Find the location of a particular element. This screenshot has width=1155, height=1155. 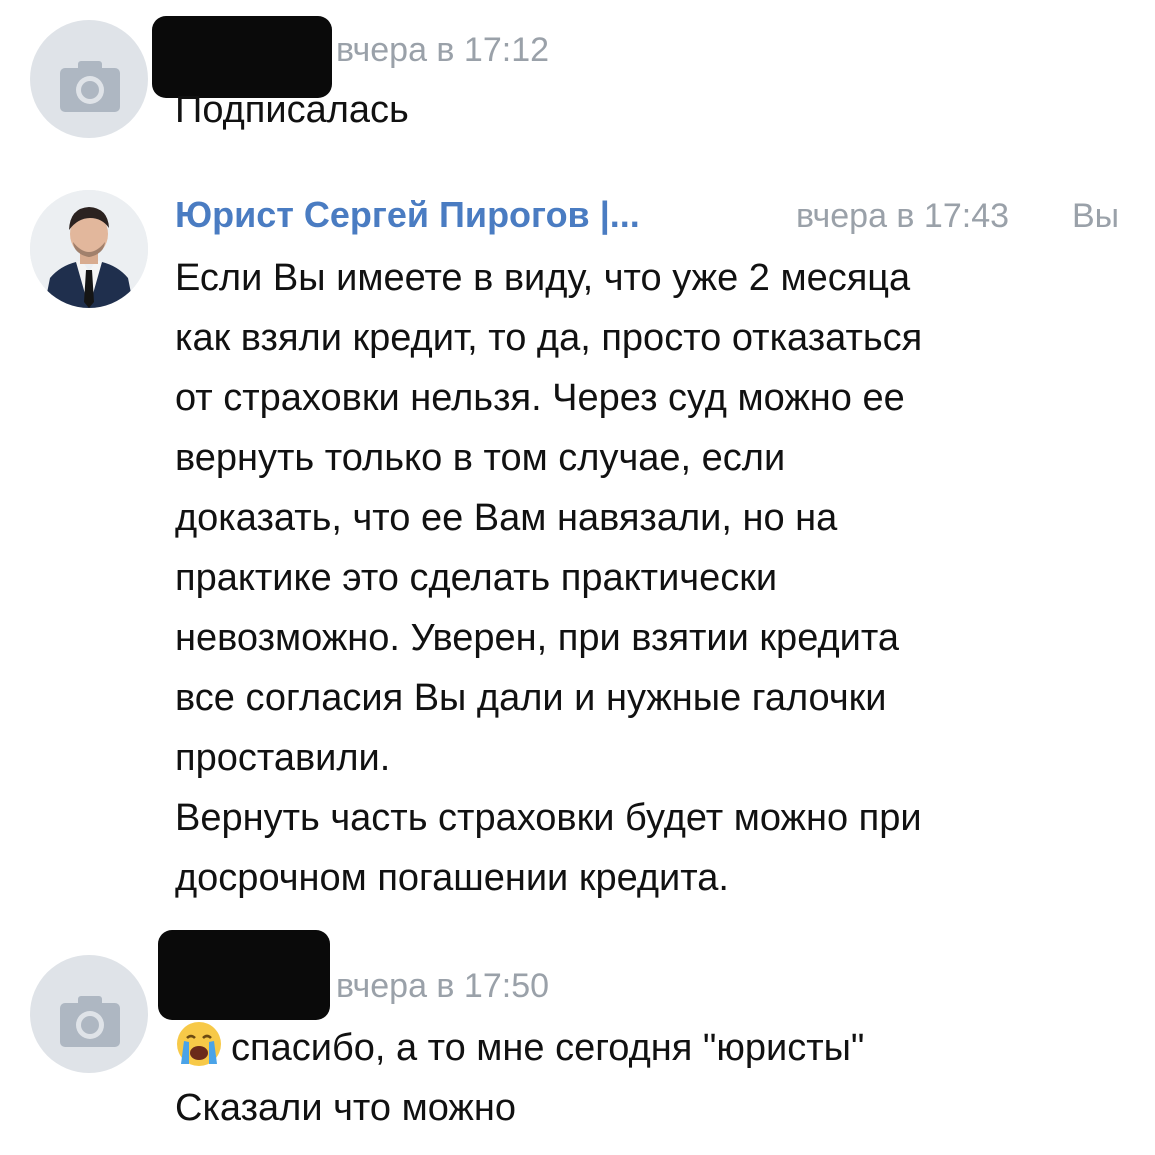

message-line: Сказали что можно is located at coordinates (345, 1108).